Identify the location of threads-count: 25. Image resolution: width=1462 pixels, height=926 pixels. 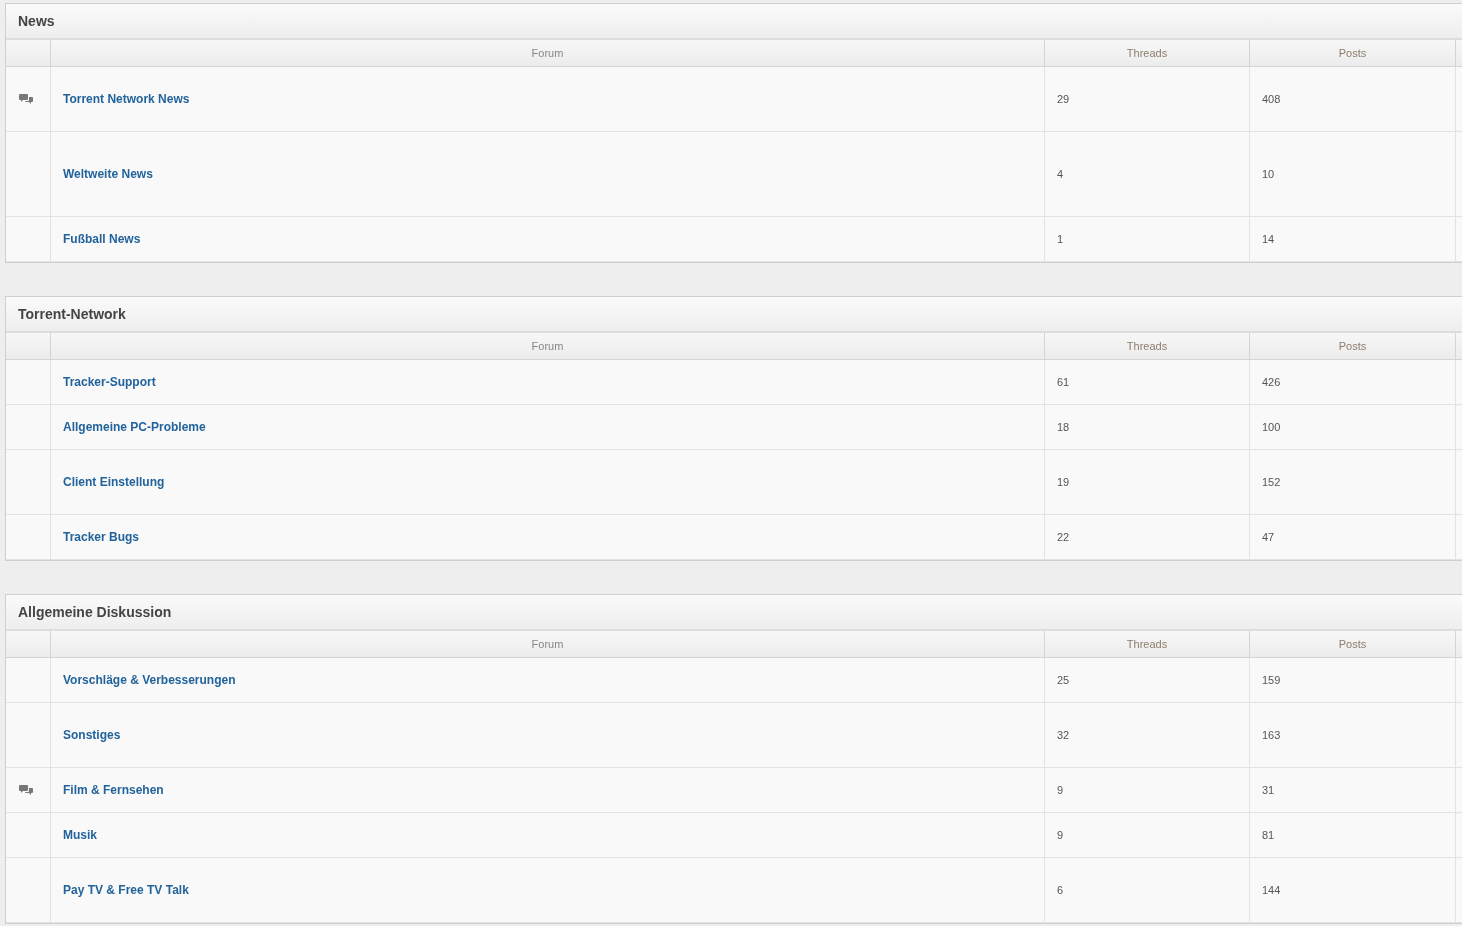
(1063, 680).